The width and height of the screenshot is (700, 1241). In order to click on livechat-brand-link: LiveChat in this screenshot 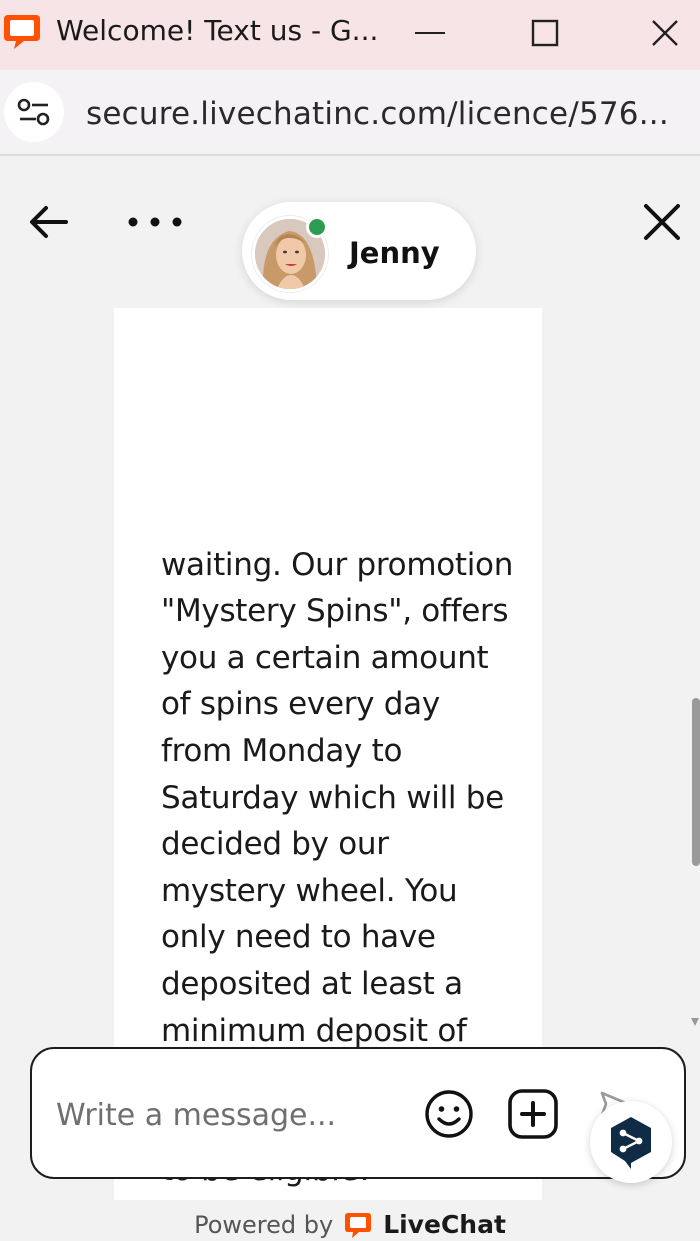, I will do `click(444, 1224)`.